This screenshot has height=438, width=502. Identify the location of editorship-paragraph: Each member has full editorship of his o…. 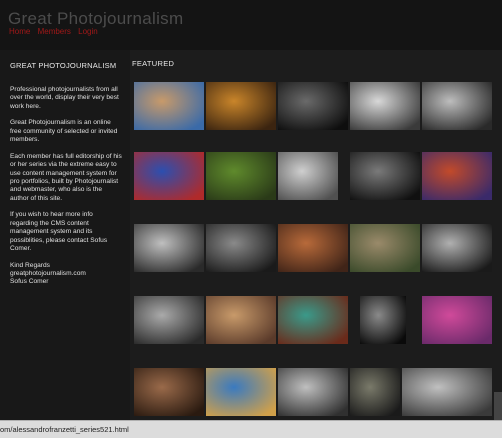
(66, 177).